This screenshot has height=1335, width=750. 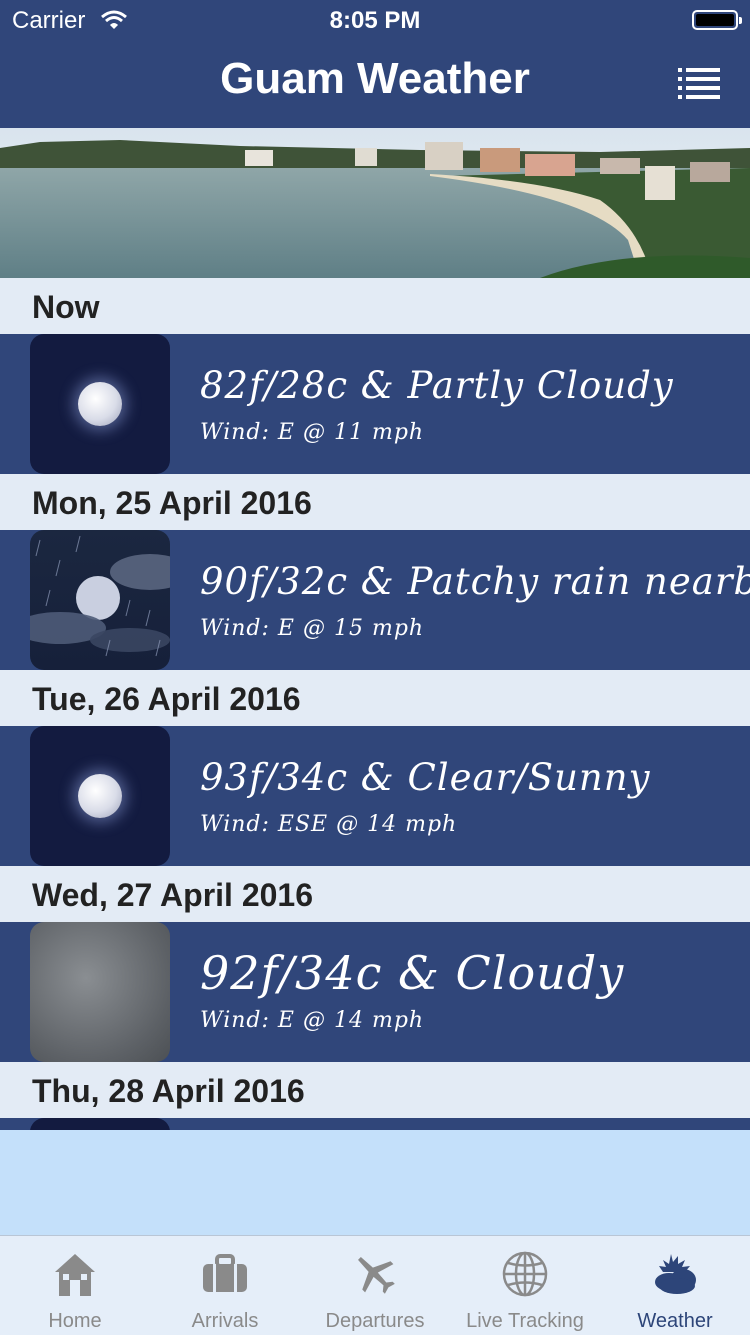 I want to click on day-header: Wed, 27 April 2016, so click(x=375, y=894).